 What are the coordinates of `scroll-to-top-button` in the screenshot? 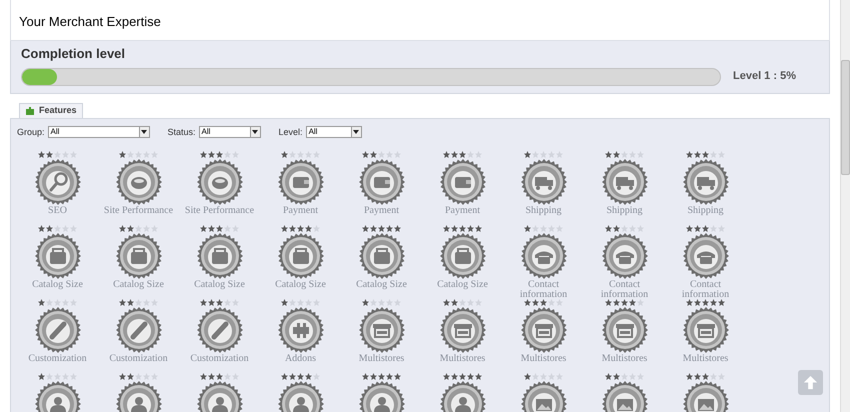 It's located at (810, 382).